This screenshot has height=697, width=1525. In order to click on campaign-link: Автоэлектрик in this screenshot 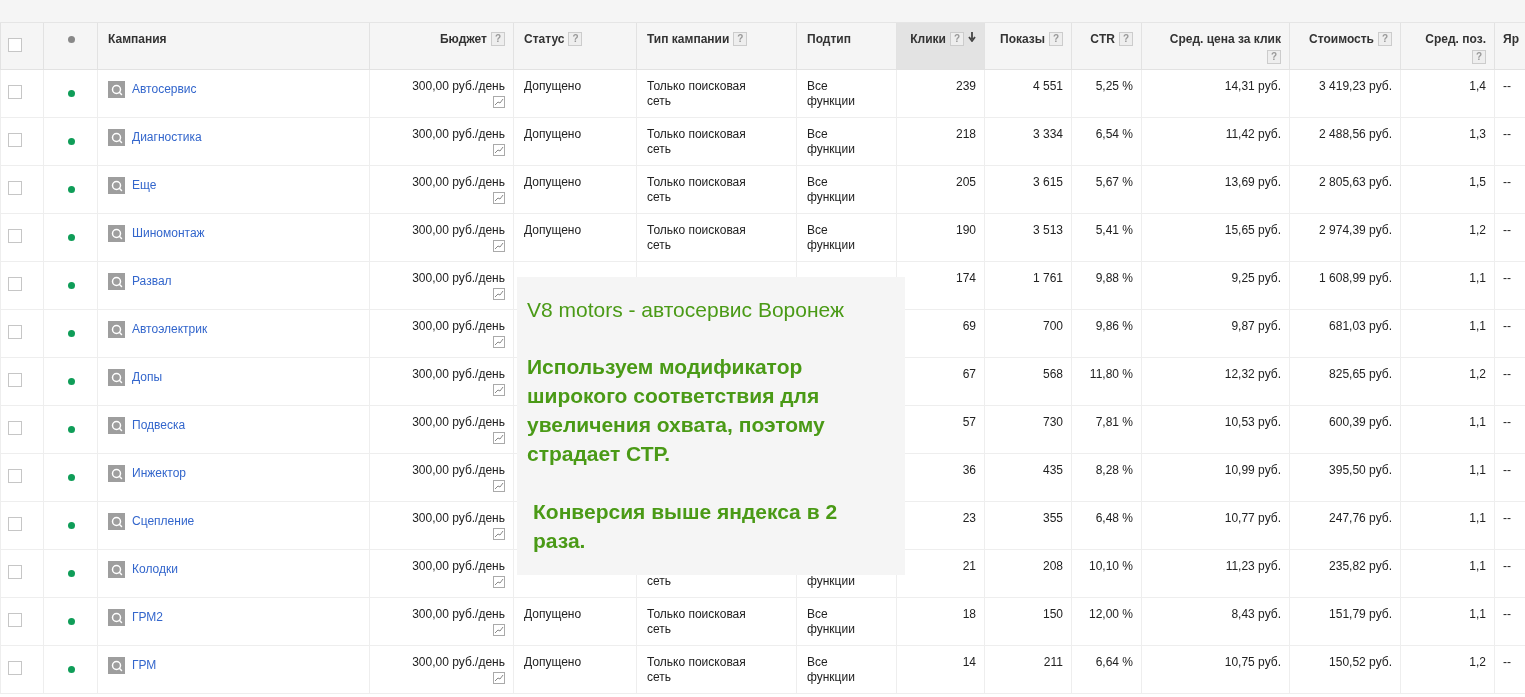, I will do `click(170, 329)`.